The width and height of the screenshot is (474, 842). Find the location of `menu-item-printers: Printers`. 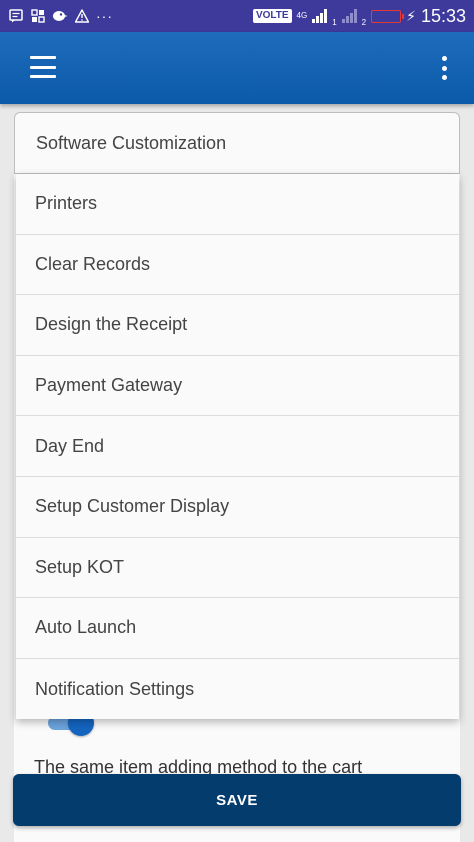

menu-item-printers: Printers is located at coordinates (237, 204).